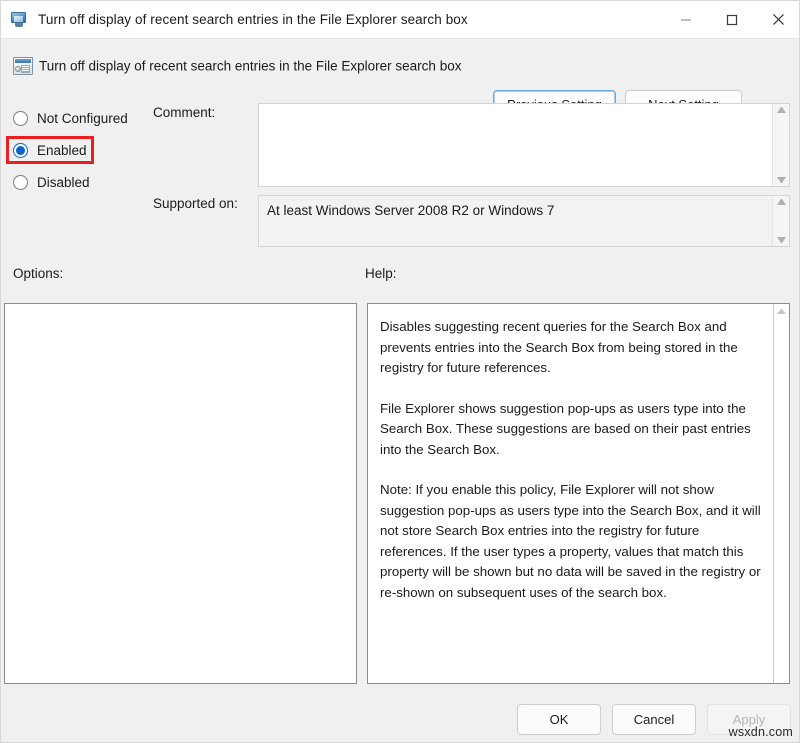 The height and width of the screenshot is (743, 800). What do you see at coordinates (23, 66) in the screenshot?
I see `group-policy-setting-icon` at bounding box center [23, 66].